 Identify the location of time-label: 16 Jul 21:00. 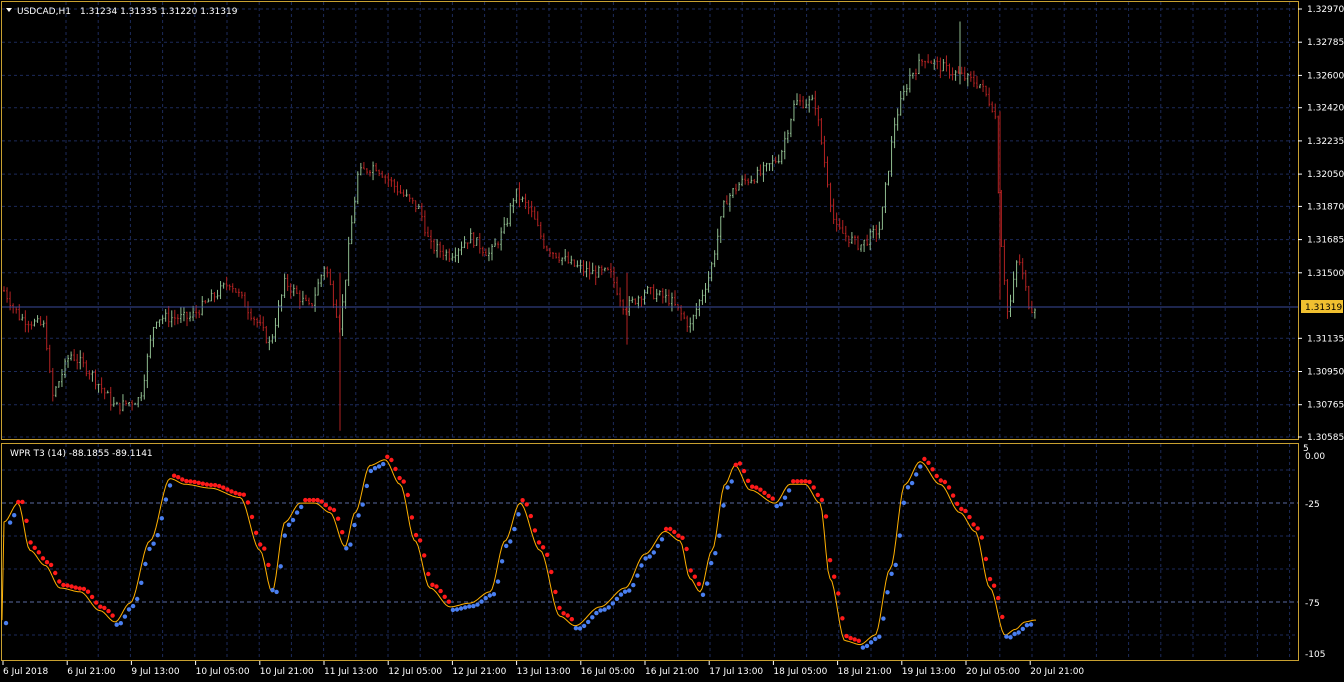
(672, 672).